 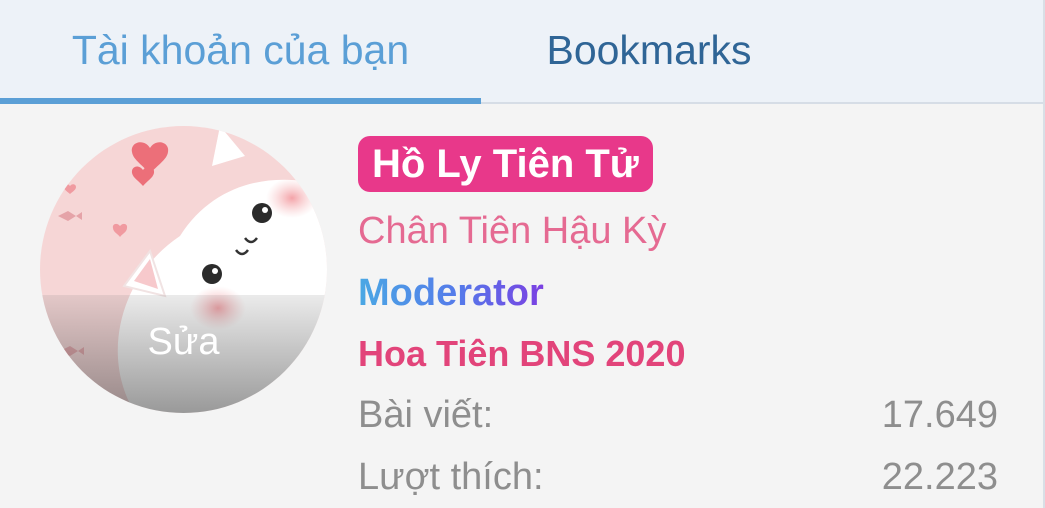 I want to click on stat-posts: Bài viết: 17.649, so click(x=678, y=415).